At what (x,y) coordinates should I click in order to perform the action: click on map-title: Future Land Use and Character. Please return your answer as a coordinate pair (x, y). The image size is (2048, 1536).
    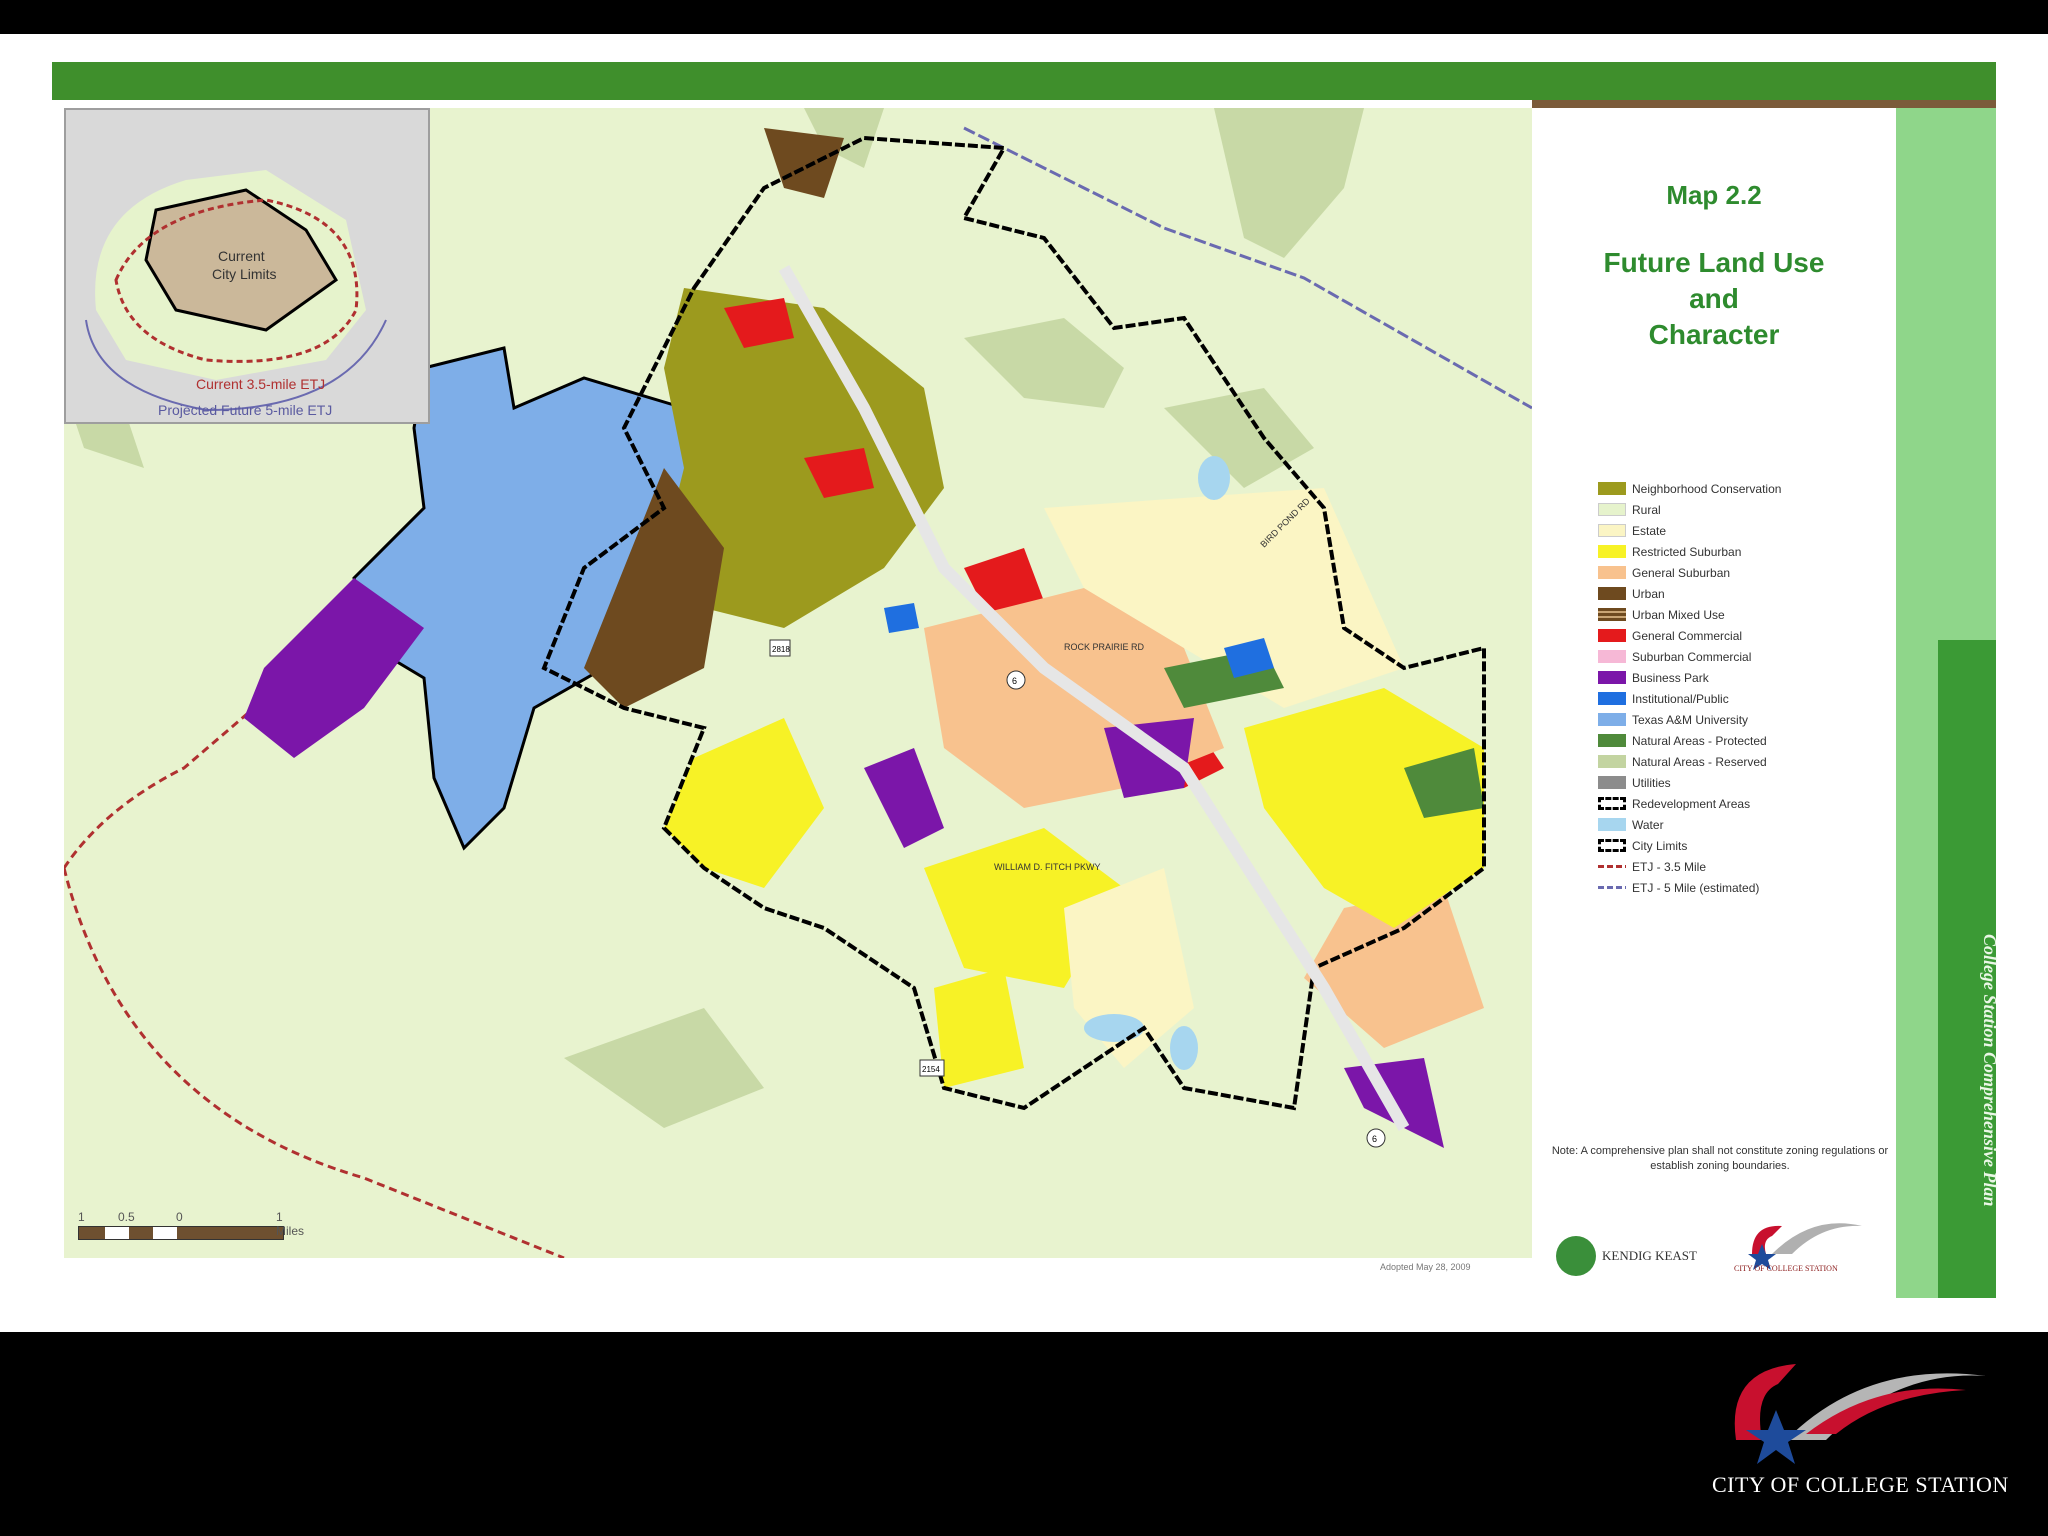
    Looking at the image, I should click on (1714, 299).